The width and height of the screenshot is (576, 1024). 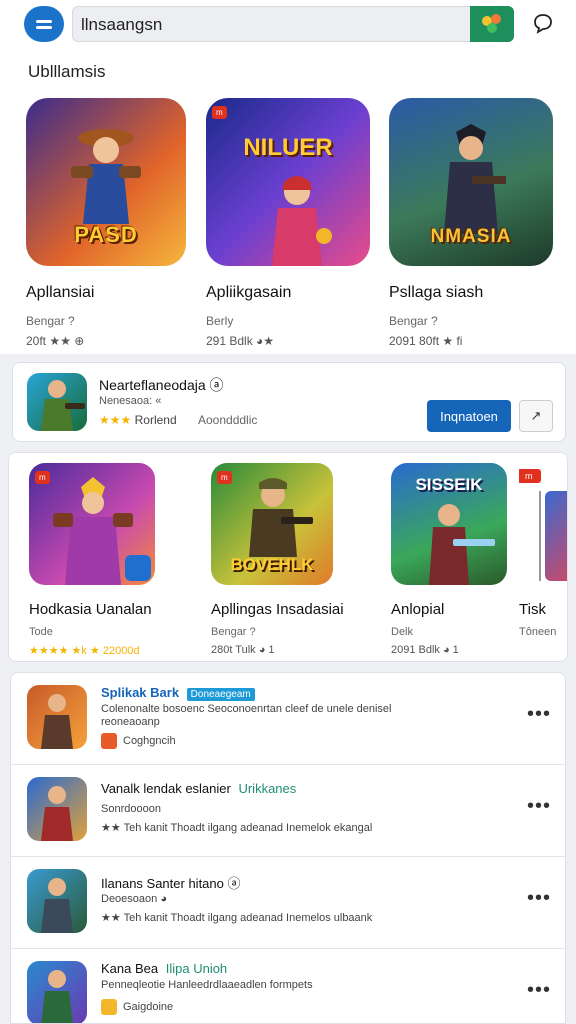 I want to click on featured-app-subtitle: Nenesaoa: «, so click(x=130, y=401).